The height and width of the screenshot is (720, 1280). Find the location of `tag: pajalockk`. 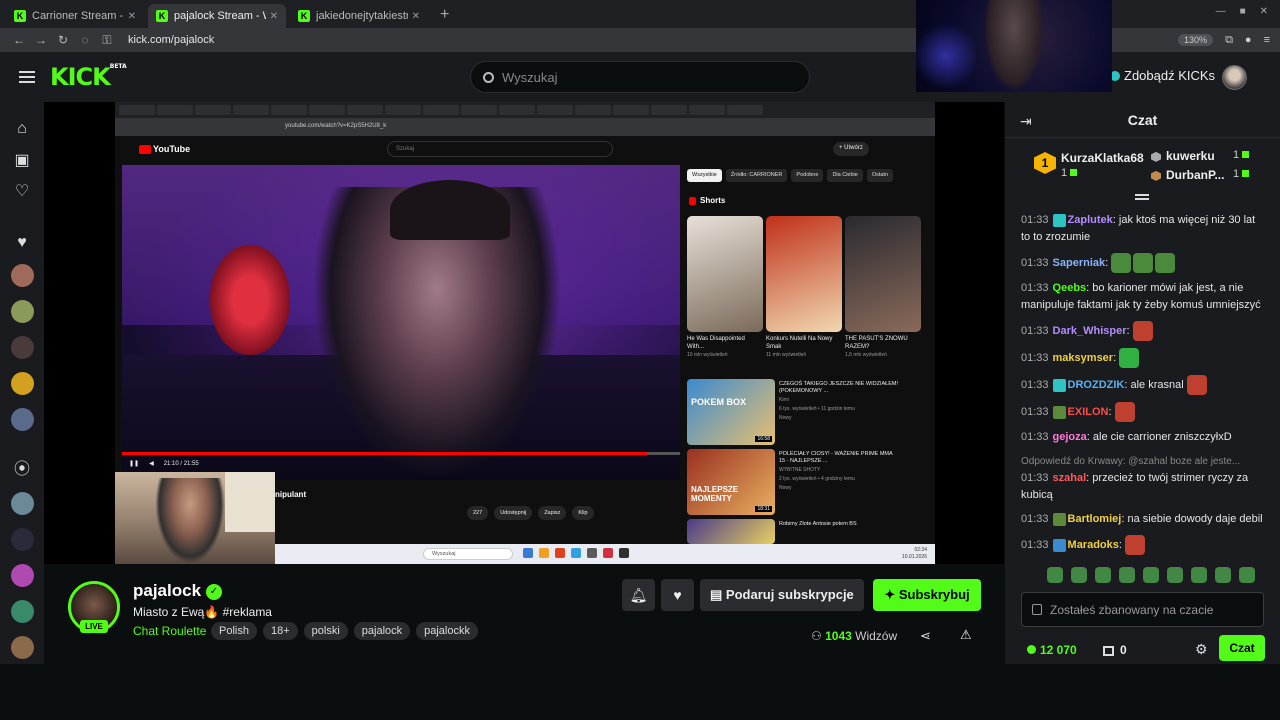

tag: pajalockk is located at coordinates (447, 631).